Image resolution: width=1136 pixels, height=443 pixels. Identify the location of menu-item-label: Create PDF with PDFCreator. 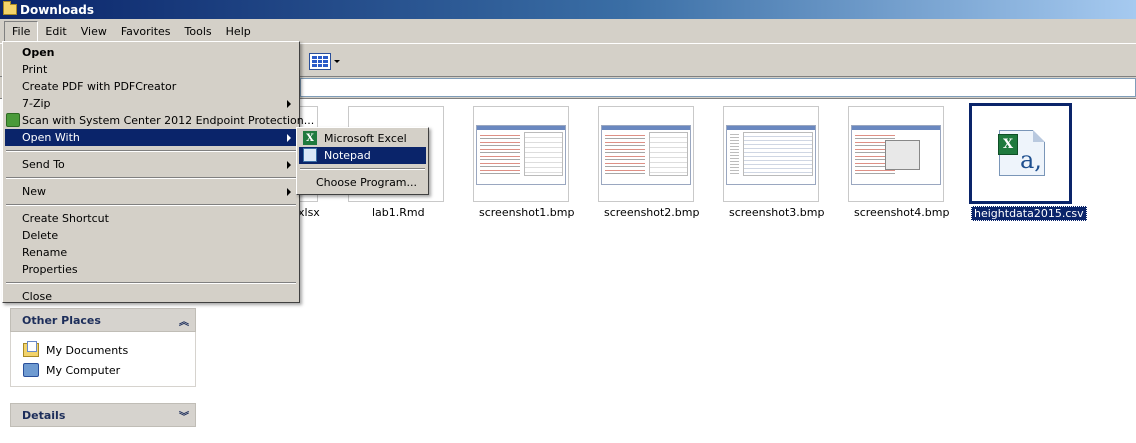
(99, 86).